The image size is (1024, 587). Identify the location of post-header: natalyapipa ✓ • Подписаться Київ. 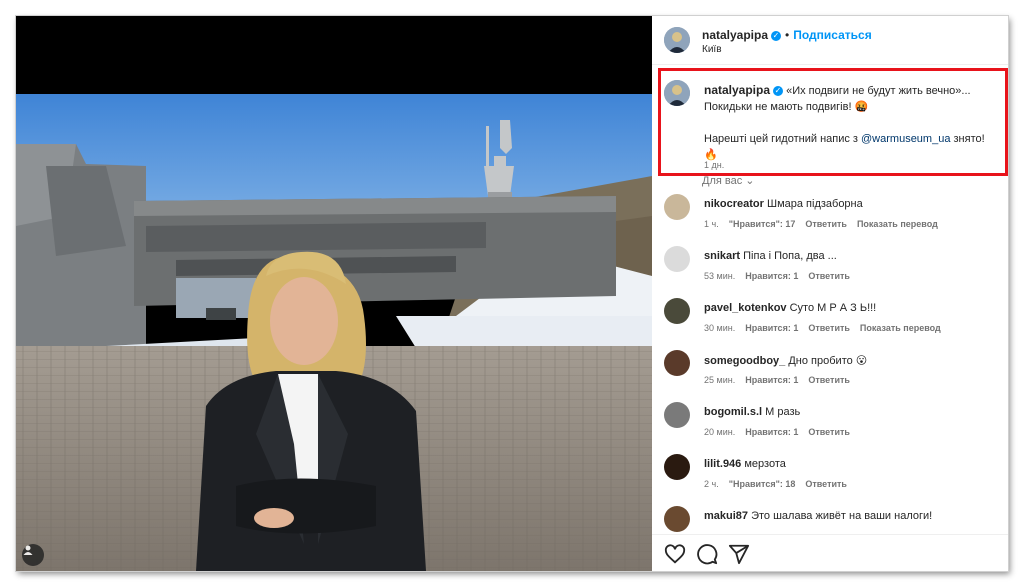
(830, 40).